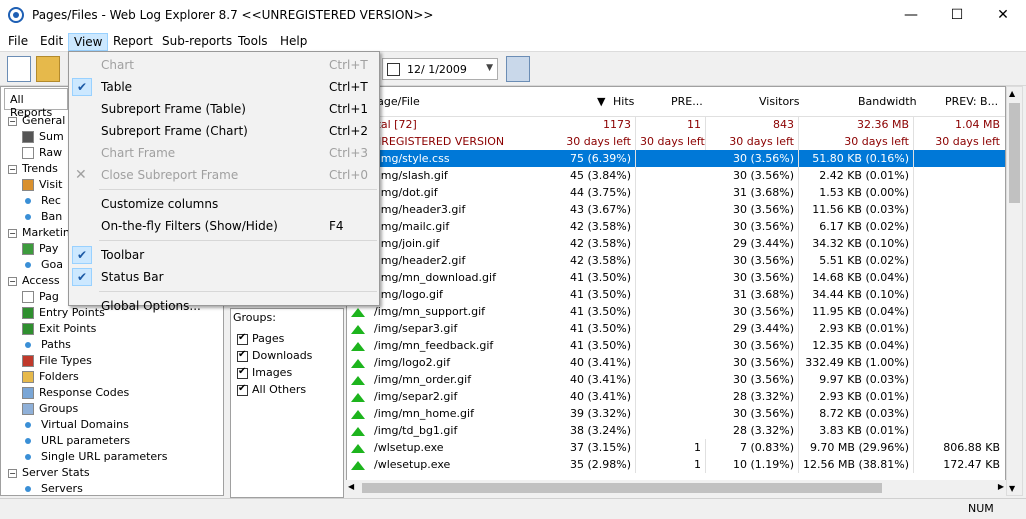 The width and height of the screenshot is (1026, 519). What do you see at coordinates (274, 355) in the screenshot?
I see `group-downloads: Downloads` at bounding box center [274, 355].